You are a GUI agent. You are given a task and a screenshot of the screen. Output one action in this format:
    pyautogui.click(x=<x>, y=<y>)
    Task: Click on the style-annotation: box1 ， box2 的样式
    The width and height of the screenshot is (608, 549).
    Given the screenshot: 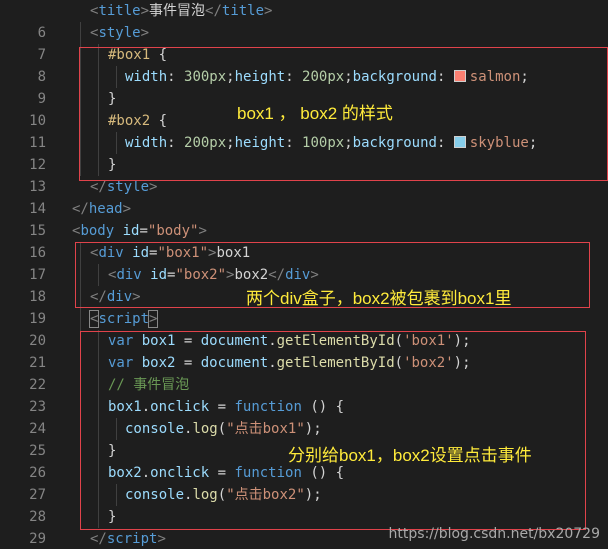 What is the action you would take?
    pyautogui.click(x=315, y=113)
    